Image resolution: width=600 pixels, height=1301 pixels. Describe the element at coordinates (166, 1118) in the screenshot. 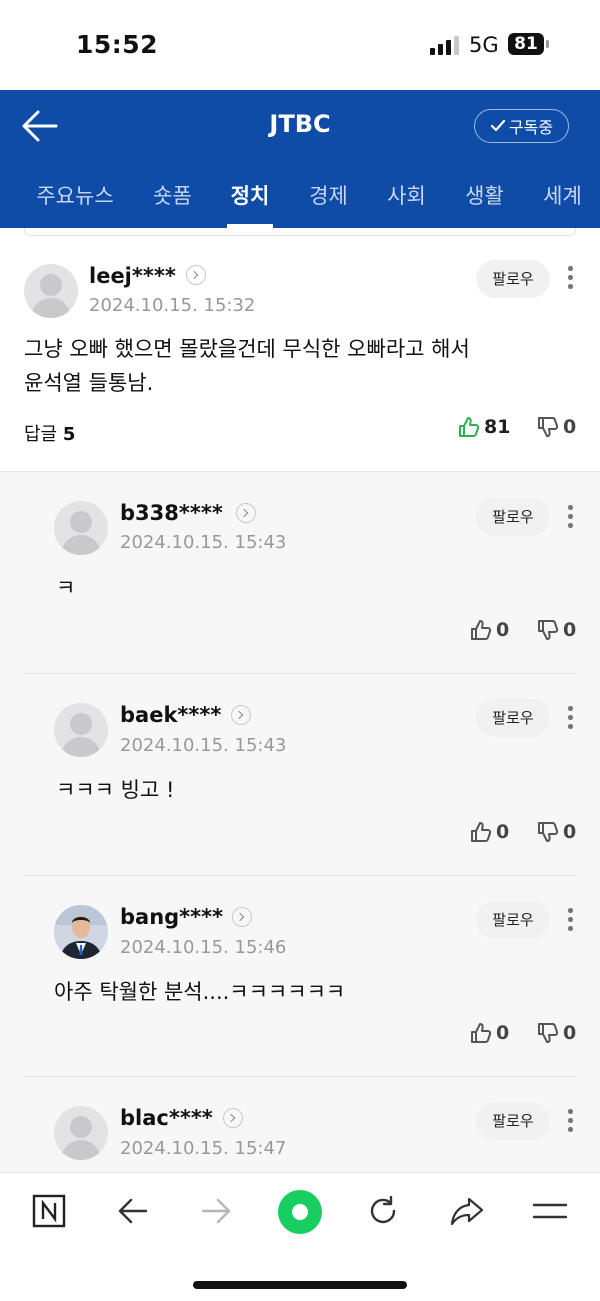

I see `reply-username: blac****` at that location.